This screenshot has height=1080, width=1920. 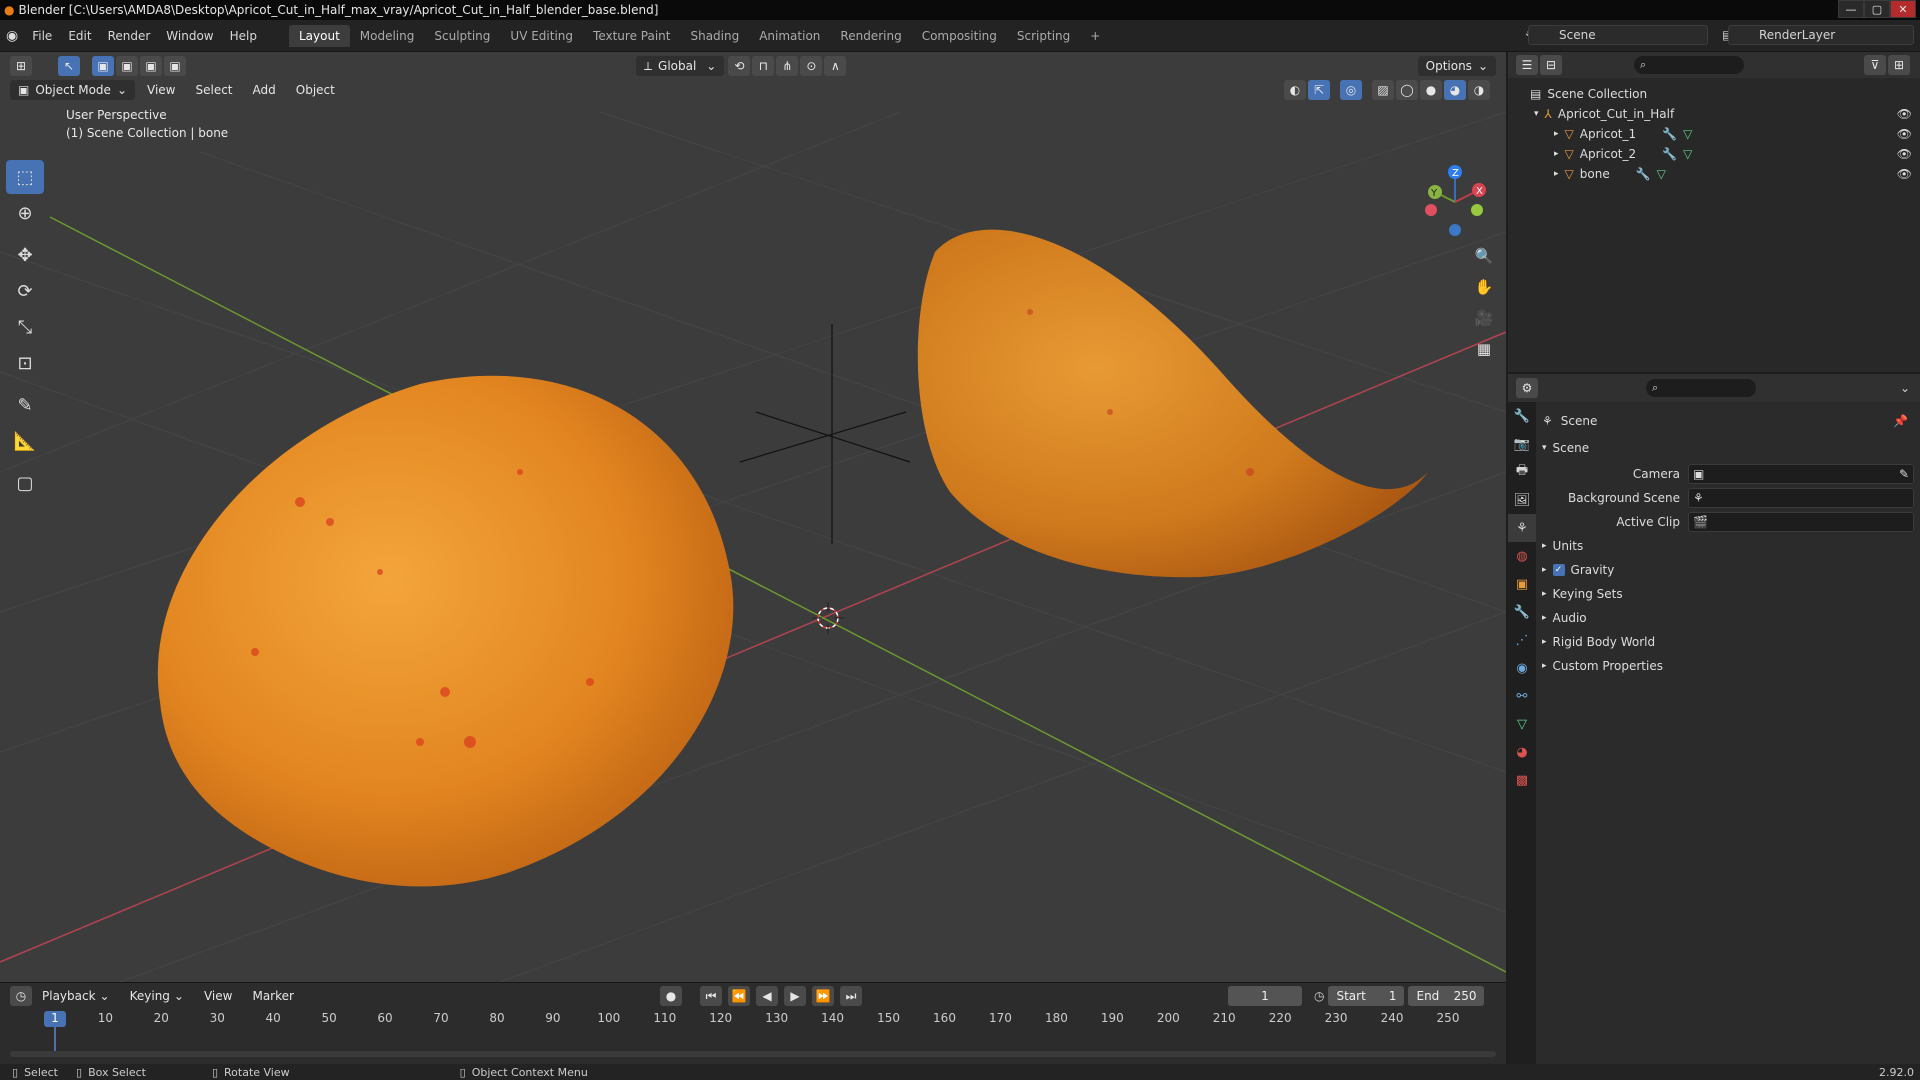 I want to click on scene-selector: Scene, so click(x=1618, y=35).